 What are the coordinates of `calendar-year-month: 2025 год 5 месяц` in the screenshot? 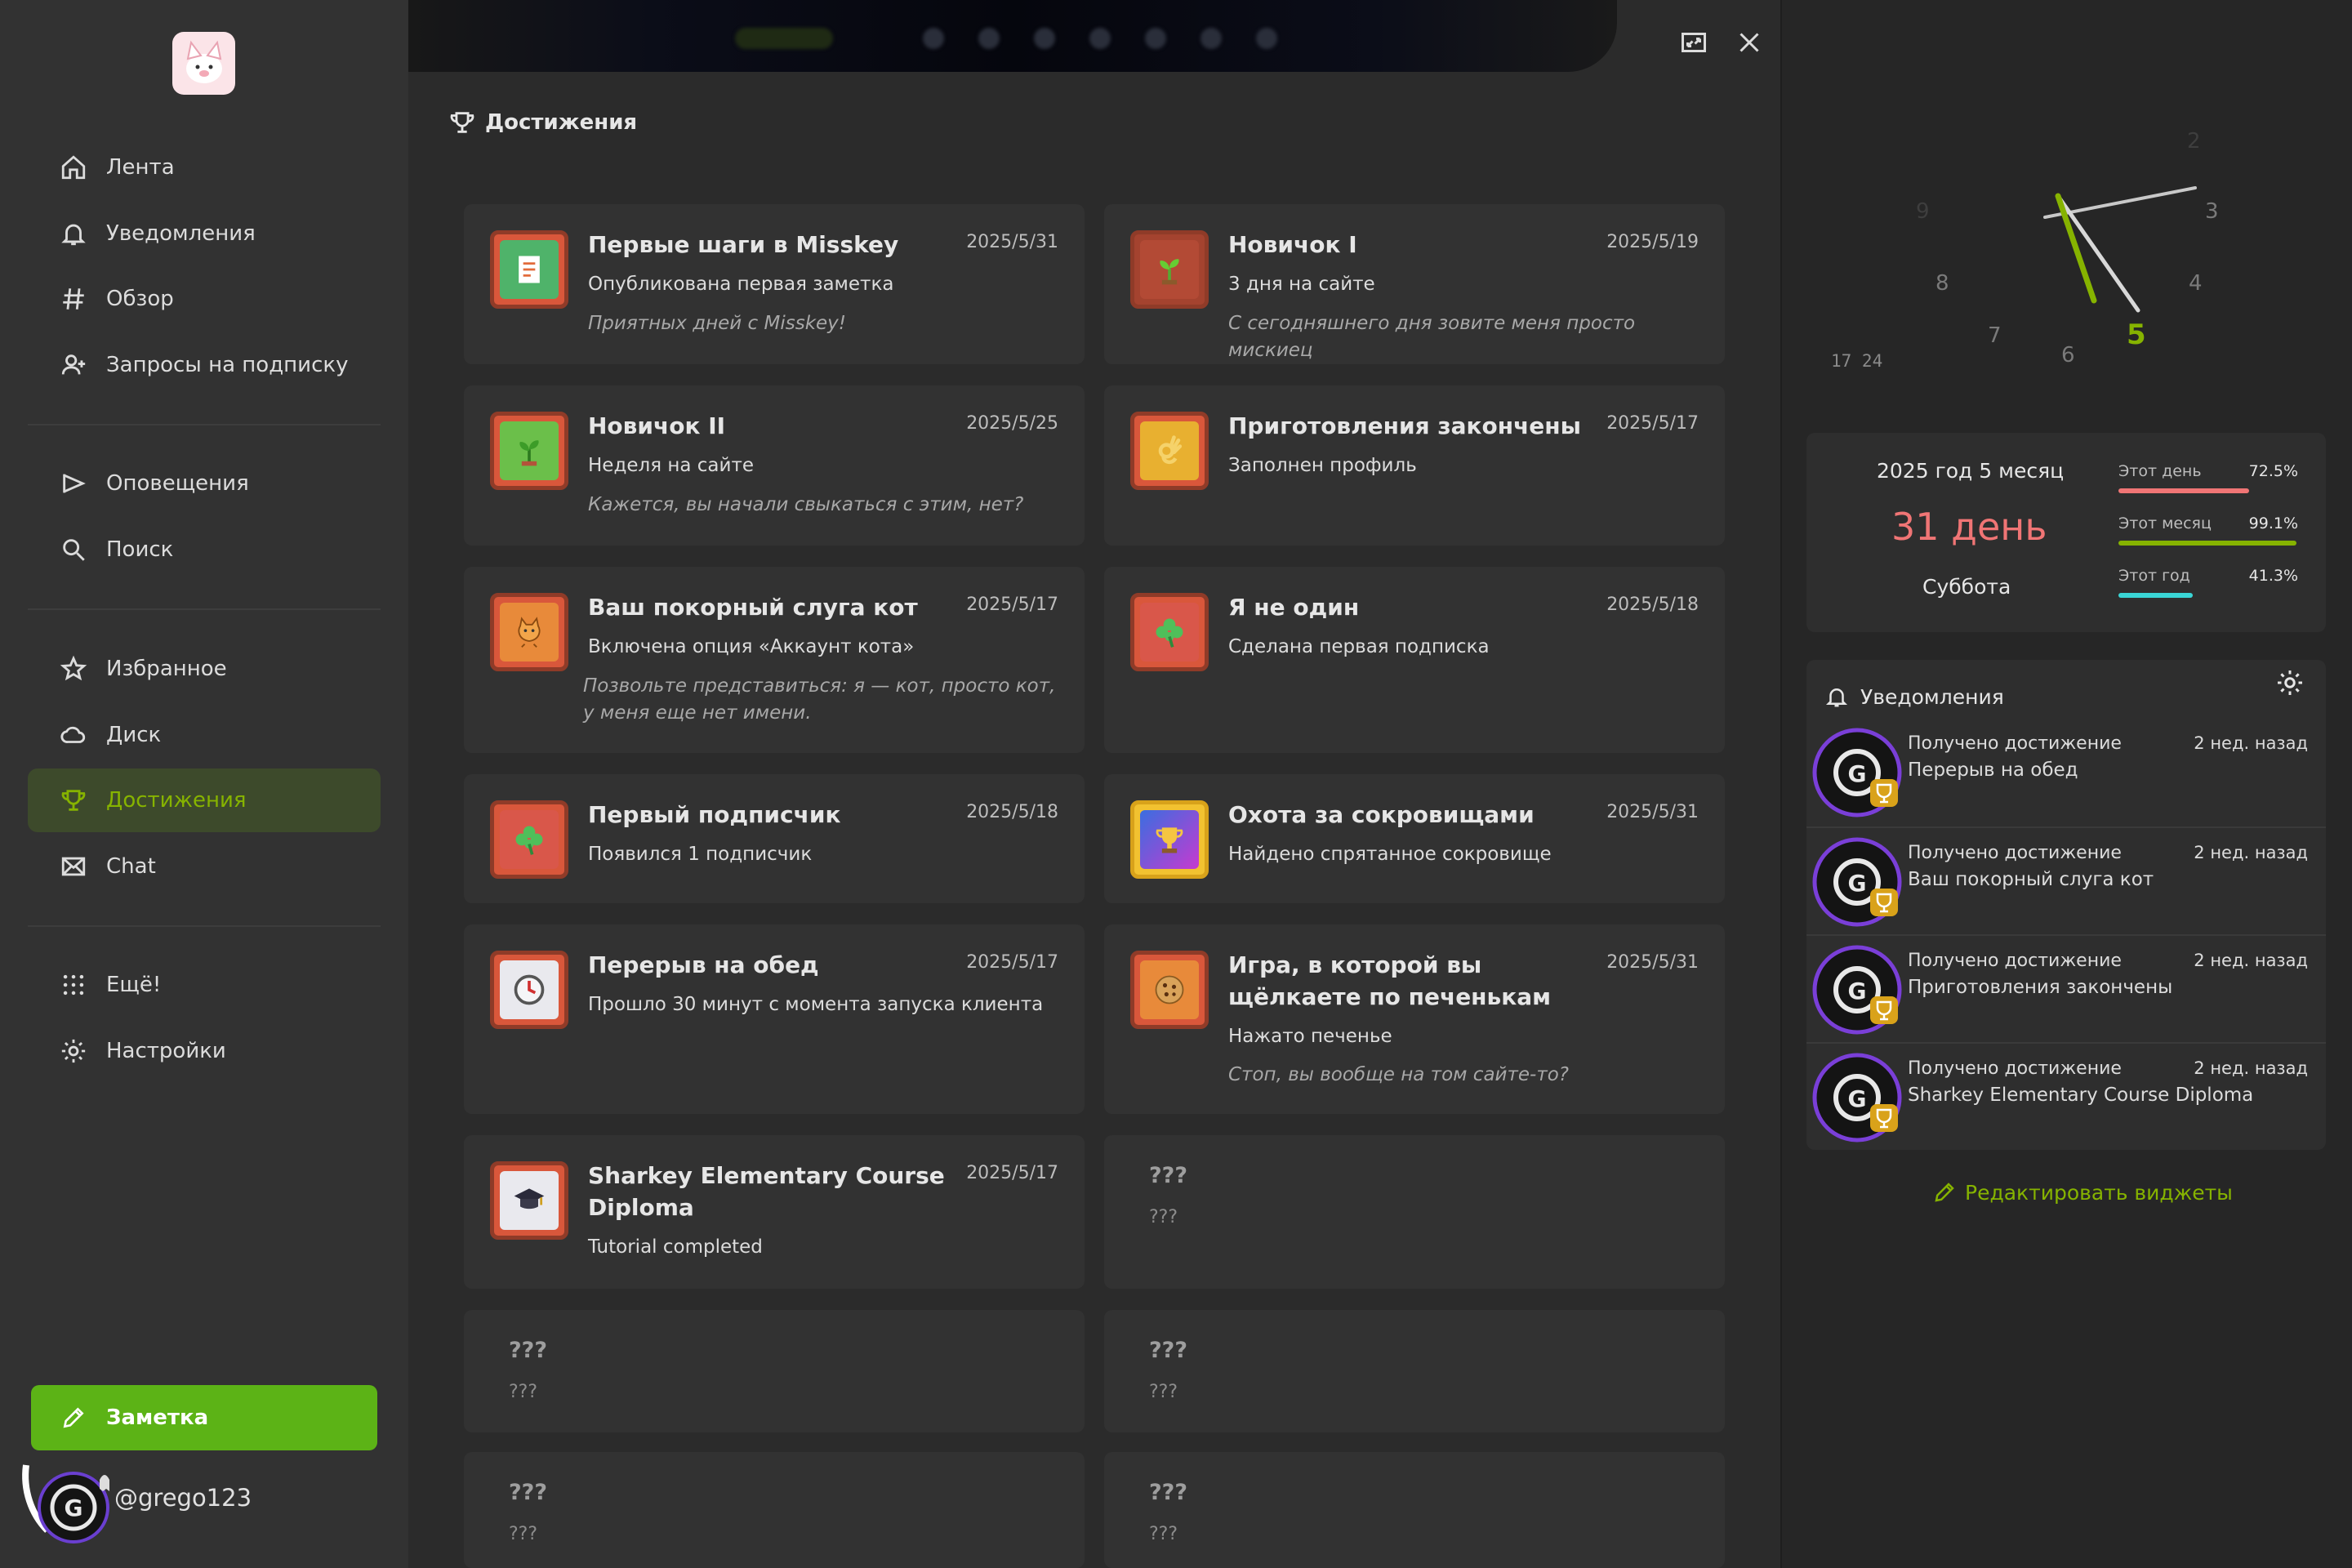 It's located at (1971, 471).